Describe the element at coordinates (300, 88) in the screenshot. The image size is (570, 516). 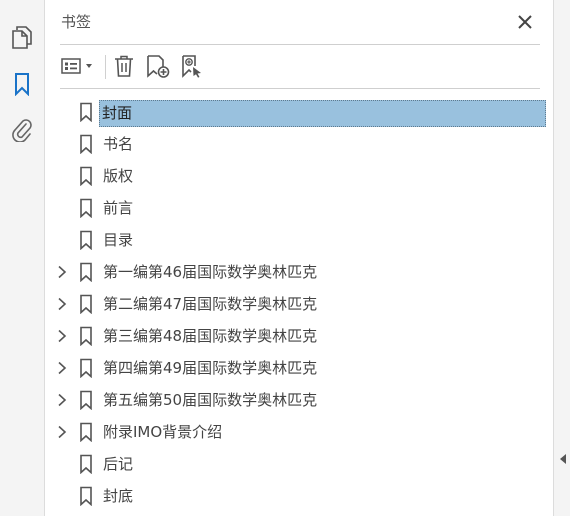
I see `toolbar-divider` at that location.